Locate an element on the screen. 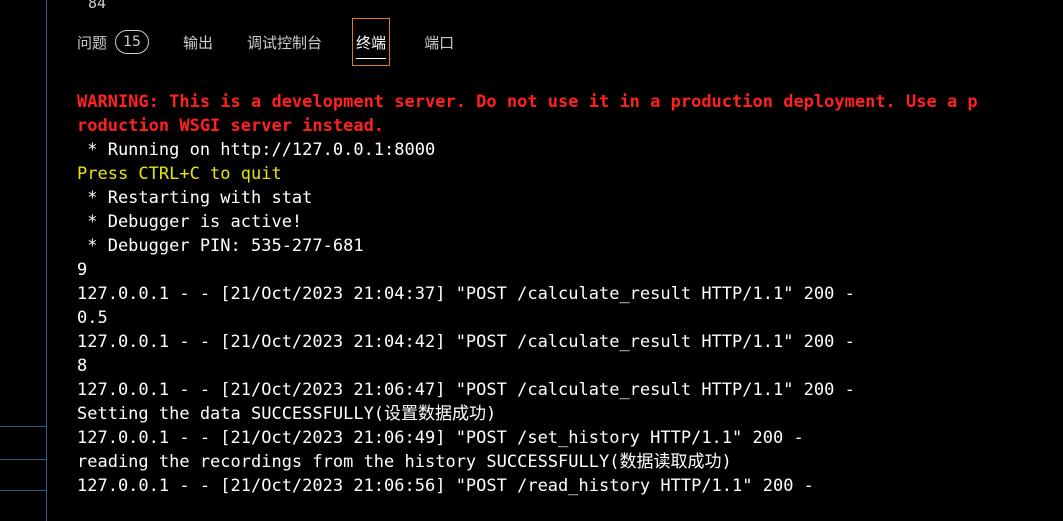  terminal-line: * Restarting with stat is located at coordinates (195, 198).